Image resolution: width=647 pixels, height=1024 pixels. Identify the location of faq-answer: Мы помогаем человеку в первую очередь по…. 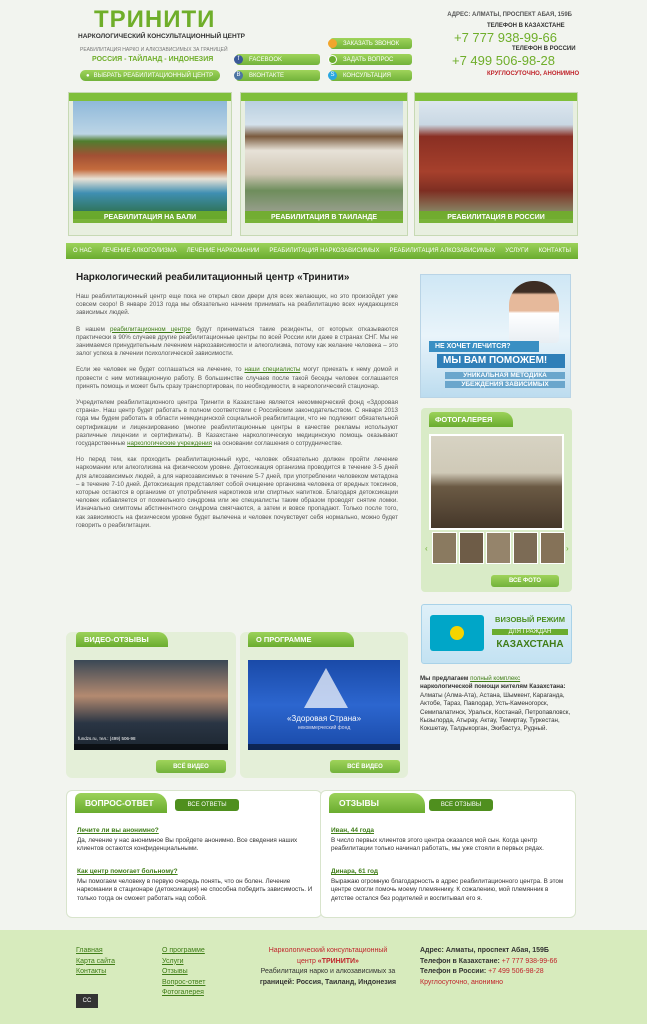
(195, 890).